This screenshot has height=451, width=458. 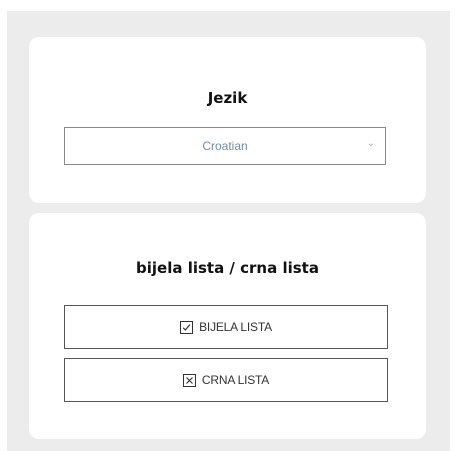 What do you see at coordinates (187, 327) in the screenshot?
I see `checkbox-checked-icon` at bounding box center [187, 327].